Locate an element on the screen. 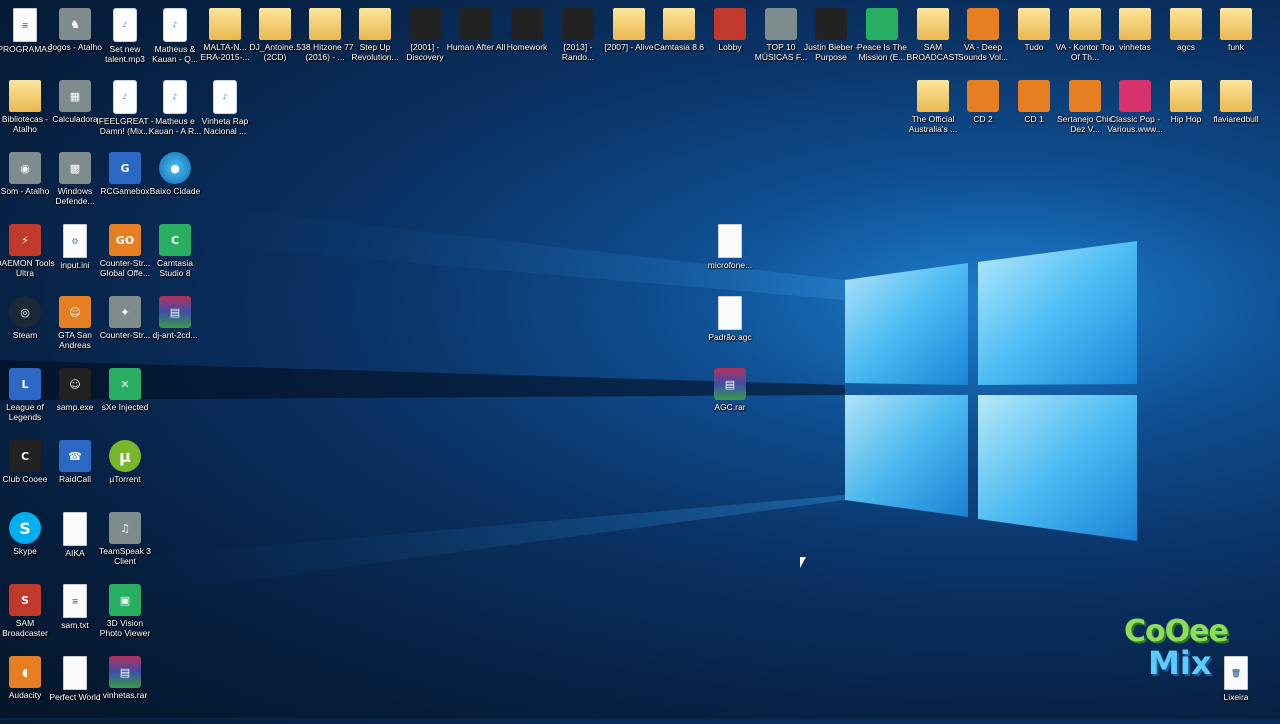 The image size is (1280, 724). cooee-mix-logo: CoOee Mix is located at coordinates (1190, 649).